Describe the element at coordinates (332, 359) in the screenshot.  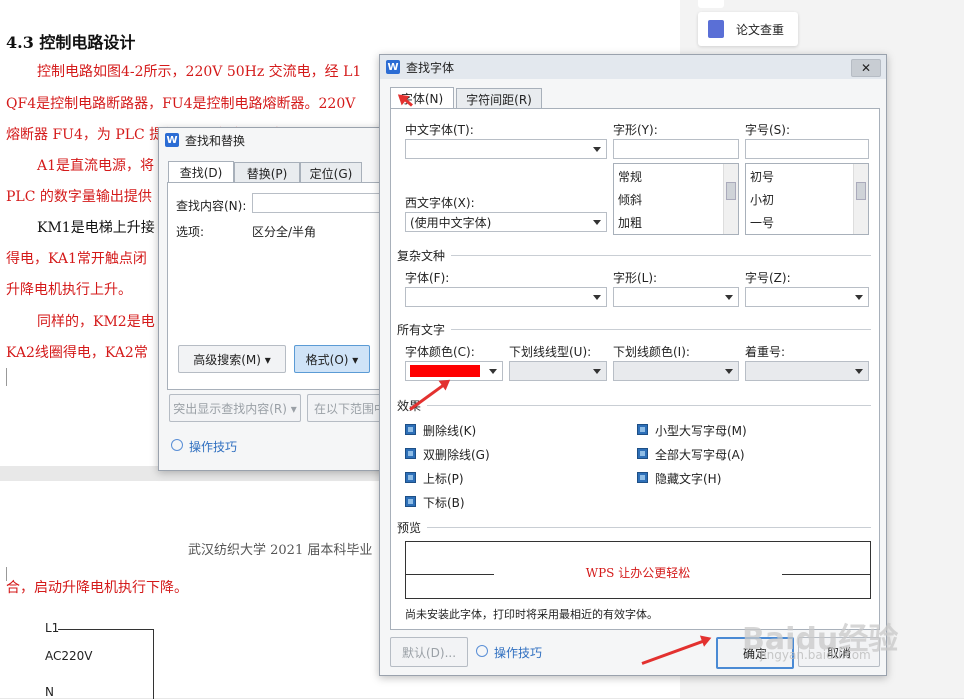
I see `format-button: 格式(O) ▾` at that location.